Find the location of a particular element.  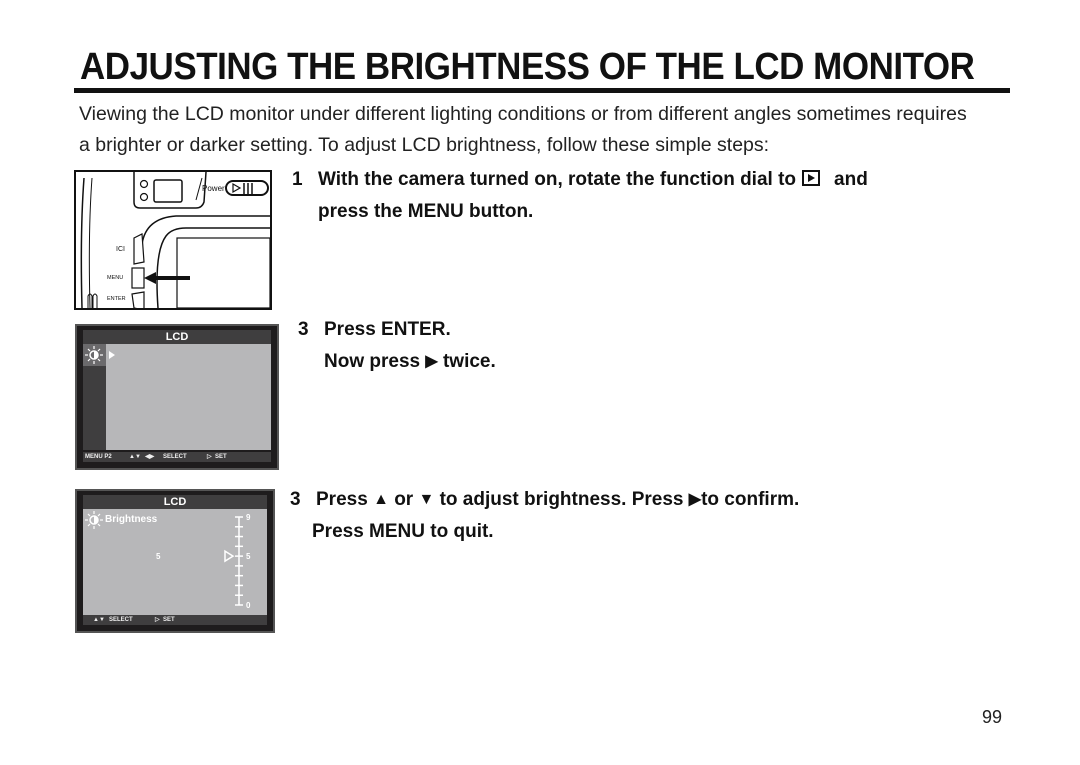

lcd-content-area is located at coordinates (188, 397).